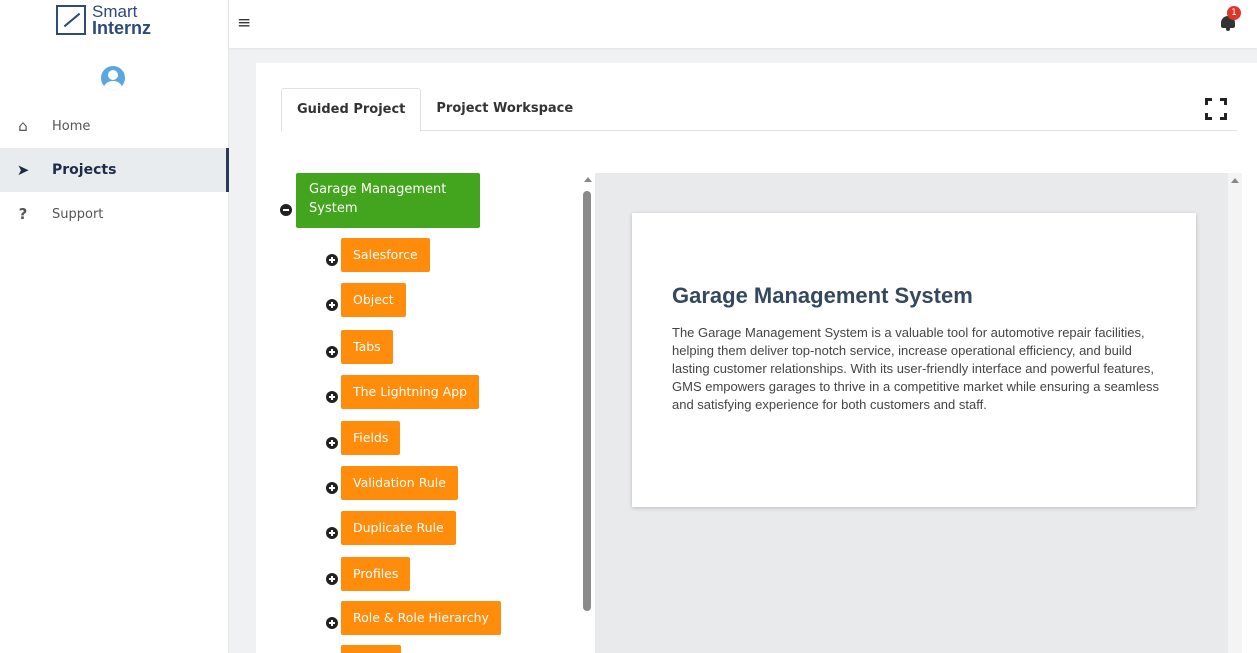 This screenshot has width=1257, height=653. What do you see at coordinates (743, 24) in the screenshot?
I see `topbar: ≡ 1` at bounding box center [743, 24].